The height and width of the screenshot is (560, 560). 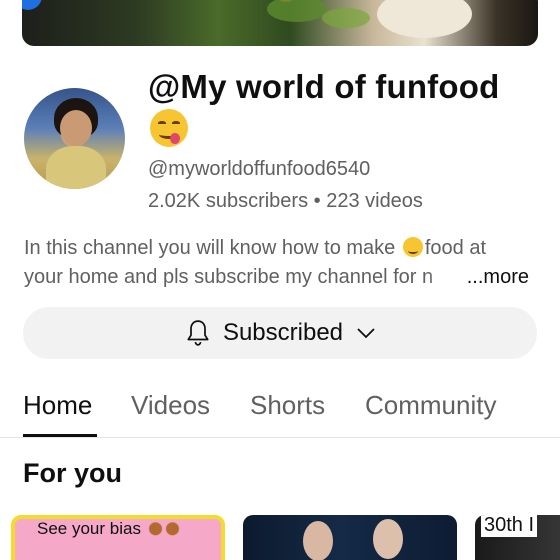 I want to click on thumbnail-caption: 30th I, so click(x=509, y=526).